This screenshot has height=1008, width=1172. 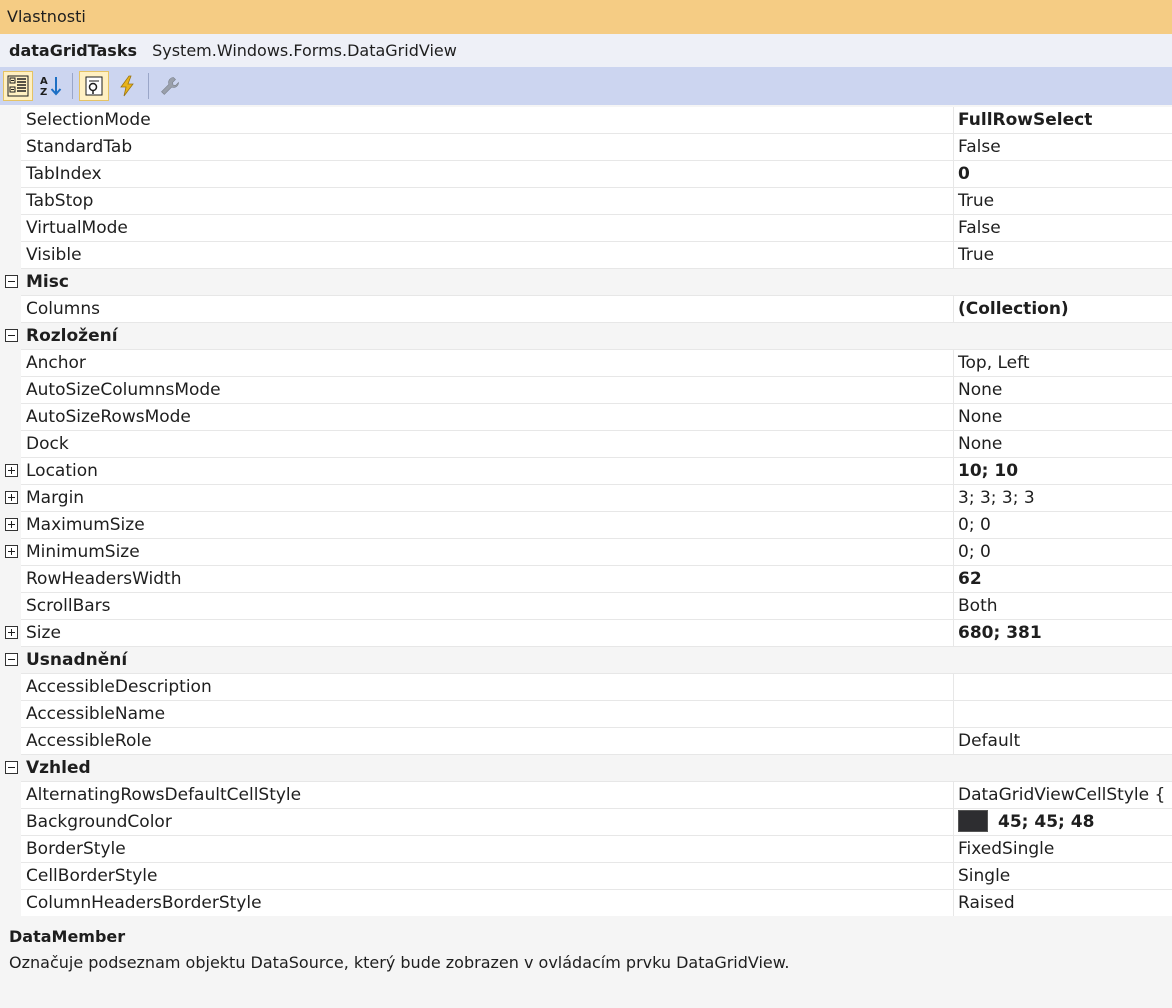 What do you see at coordinates (1062, 795) in the screenshot?
I see `property-value: DataGridViewCellStyle { }` at bounding box center [1062, 795].